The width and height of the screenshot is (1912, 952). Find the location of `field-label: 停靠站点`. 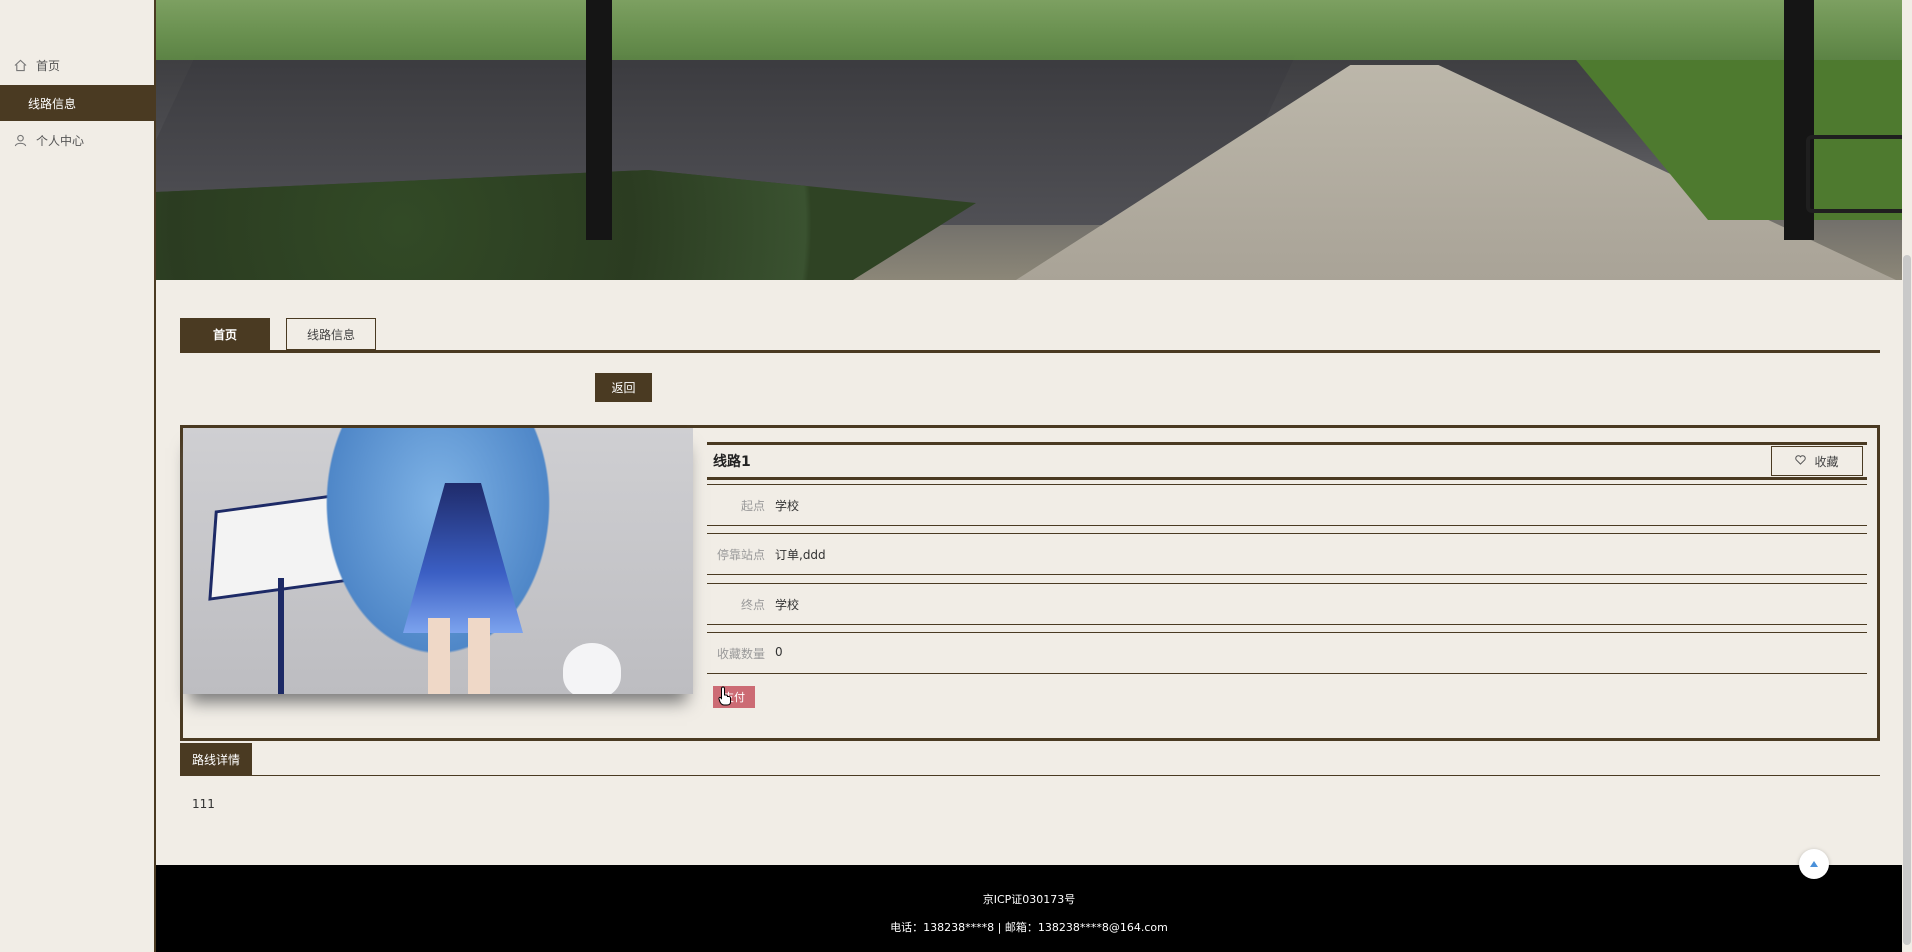

field-label: 停靠站点 is located at coordinates (740, 555).